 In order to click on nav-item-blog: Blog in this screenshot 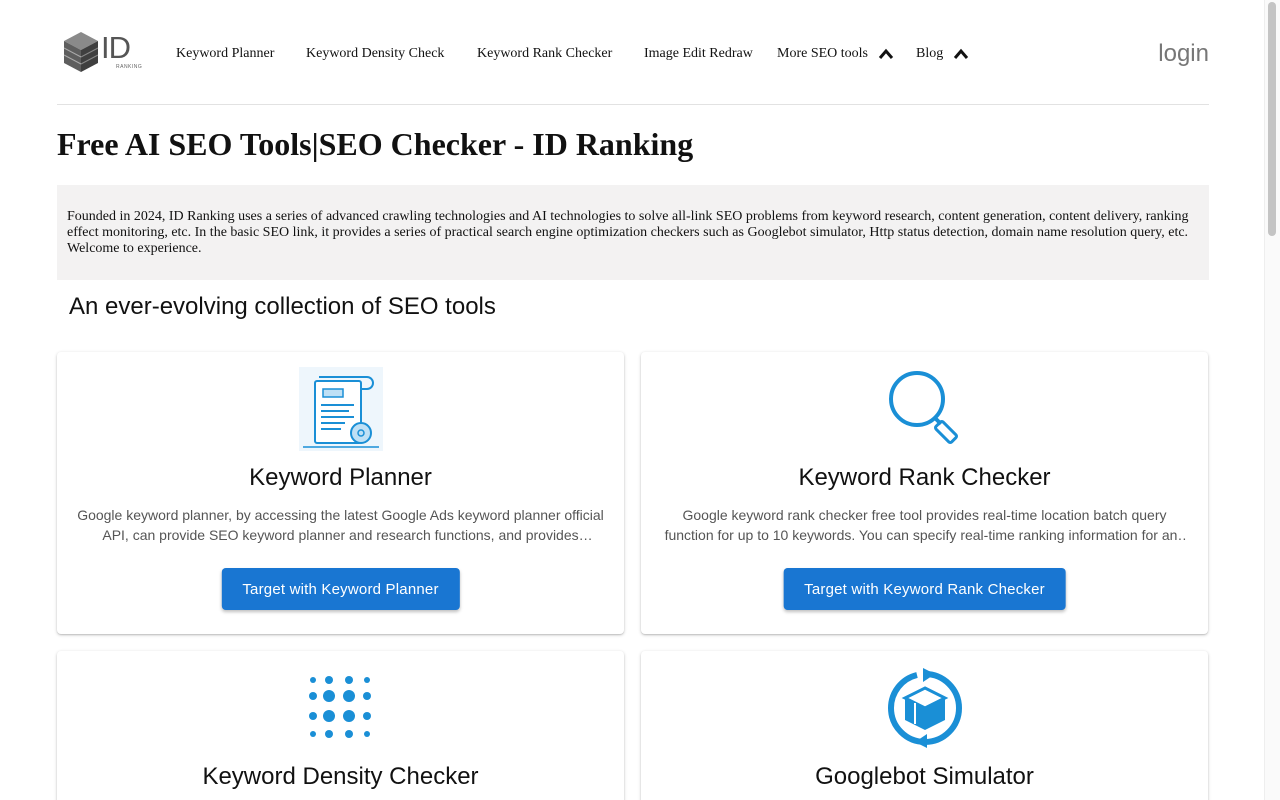, I will do `click(942, 54)`.